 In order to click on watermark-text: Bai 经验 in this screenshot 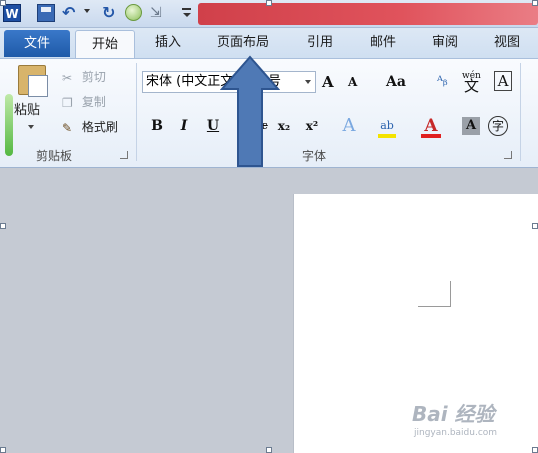, I will do `click(453, 414)`.